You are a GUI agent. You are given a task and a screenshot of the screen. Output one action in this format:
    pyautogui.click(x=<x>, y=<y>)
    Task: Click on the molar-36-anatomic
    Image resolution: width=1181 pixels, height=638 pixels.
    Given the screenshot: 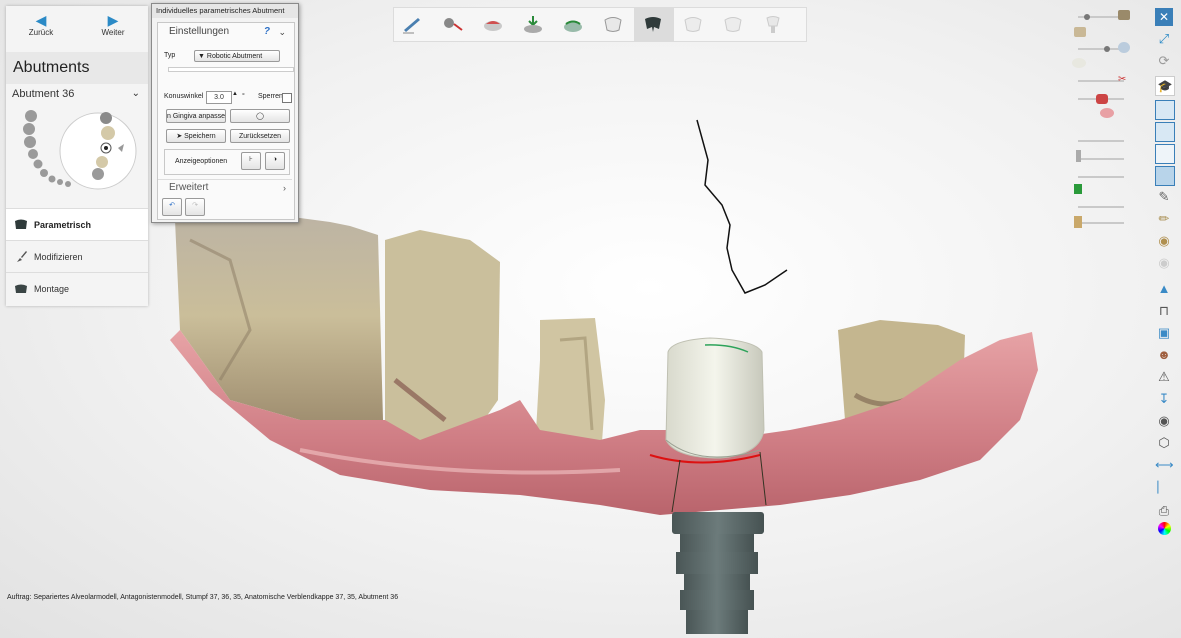 What is the action you would take?
    pyautogui.click(x=442, y=337)
    